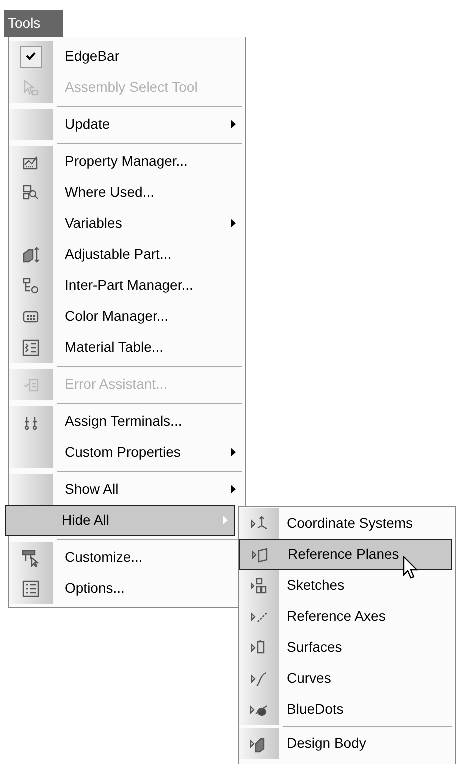 The image size is (458, 764). I want to click on submenu-item: Coordinate Systems, so click(345, 523).